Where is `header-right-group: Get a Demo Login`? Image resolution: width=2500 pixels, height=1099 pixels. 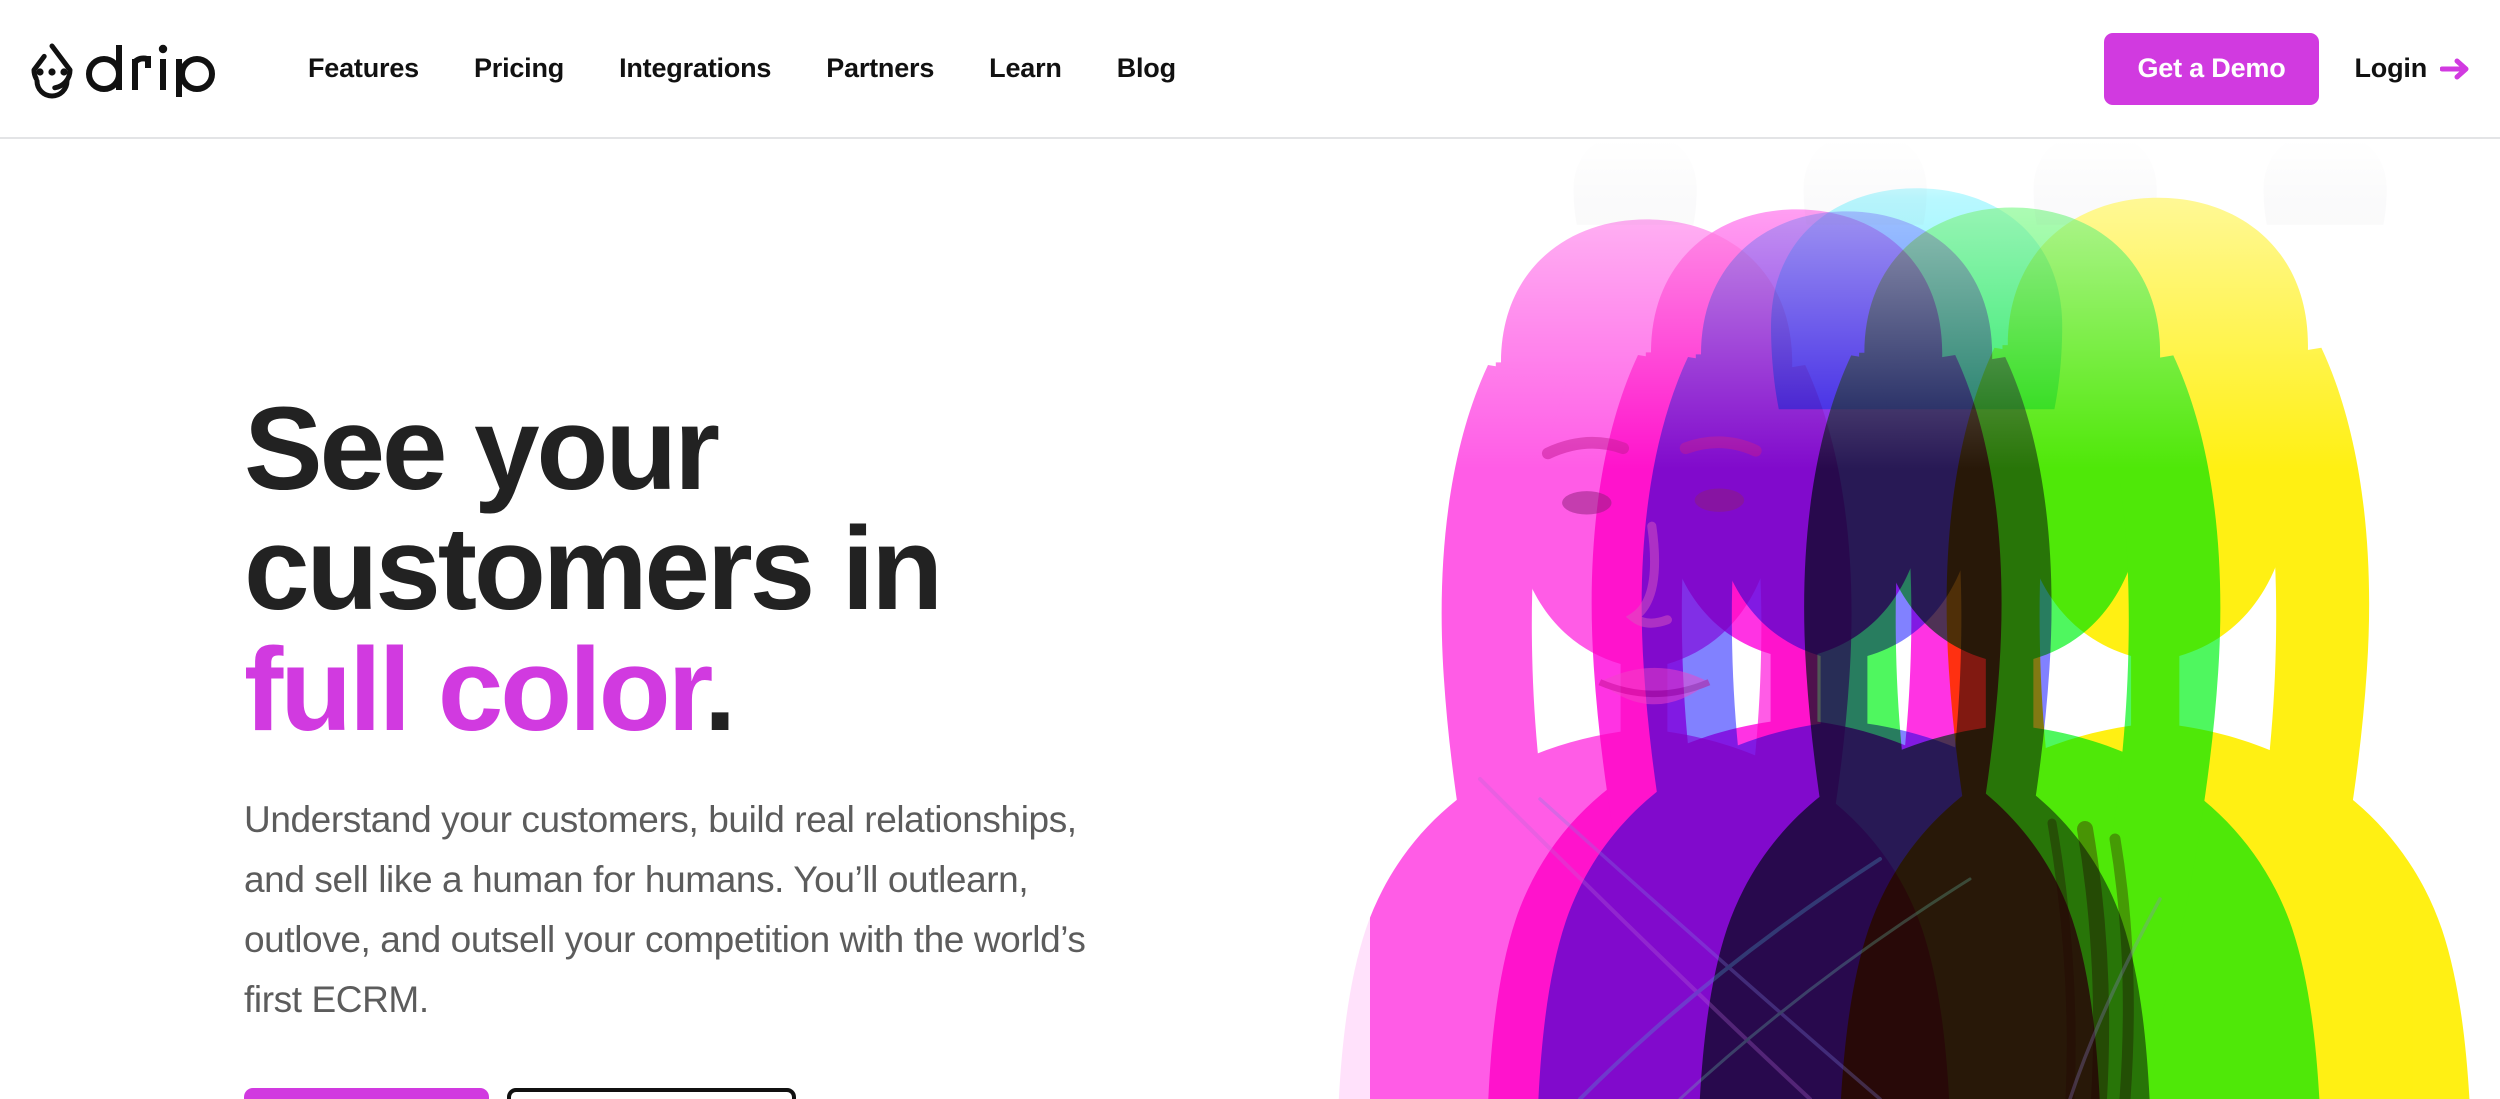
header-right-group: Get a Demo Login is located at coordinates (2287, 68).